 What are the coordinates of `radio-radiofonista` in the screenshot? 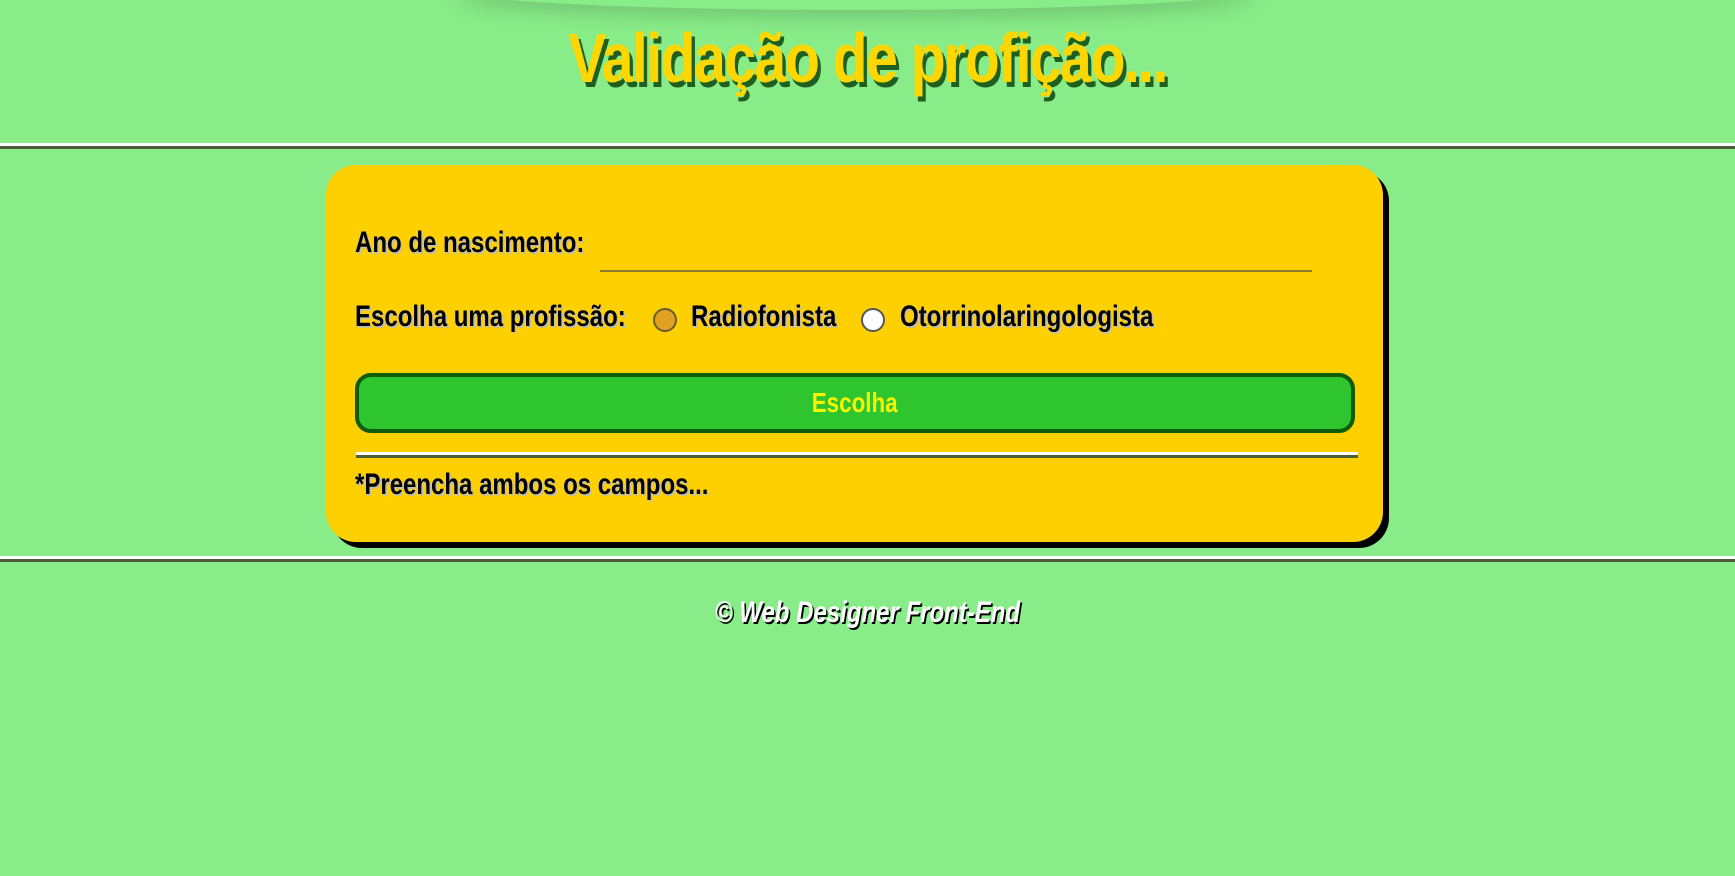 It's located at (665, 320).